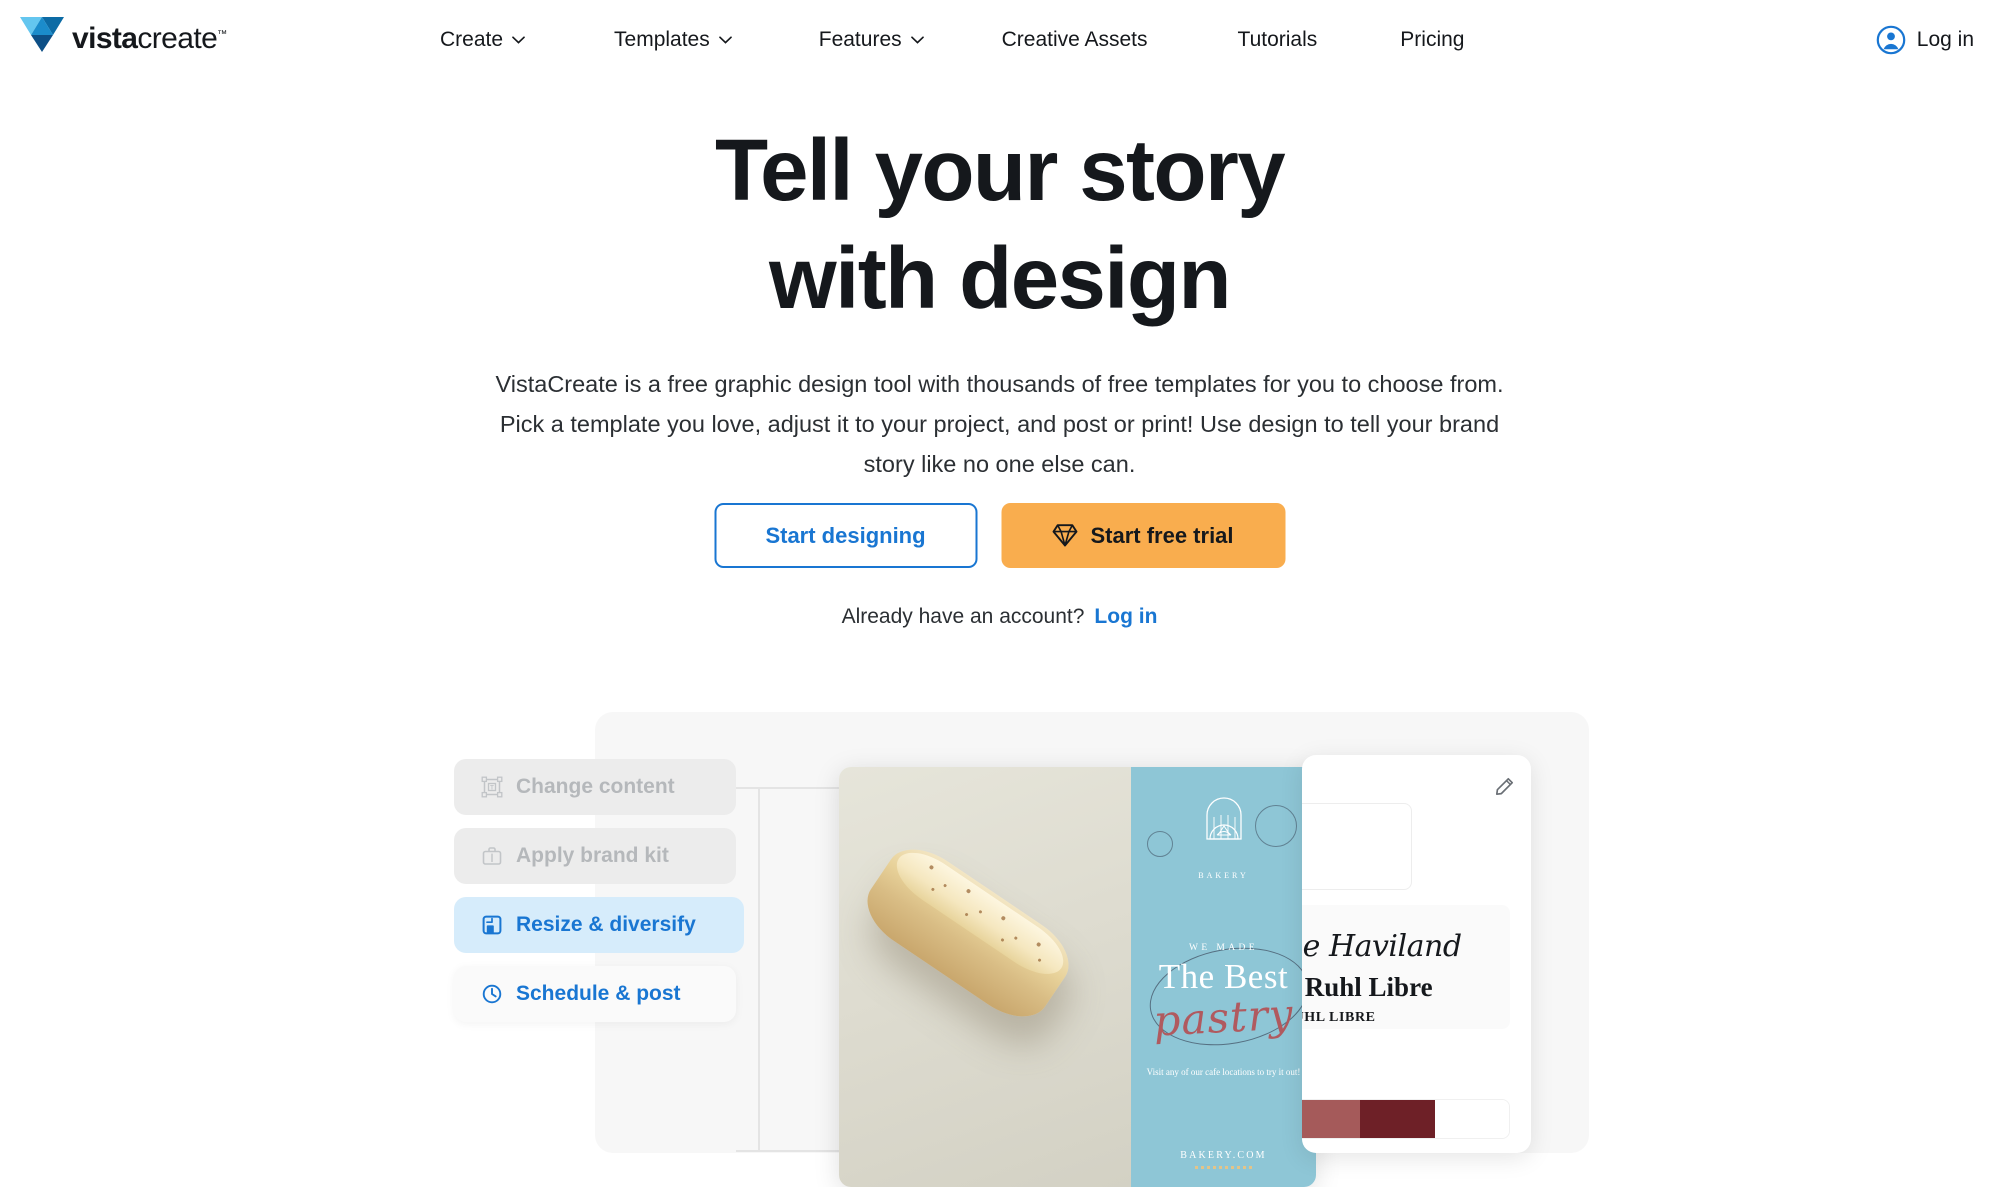 This screenshot has width=1999, height=1187. I want to click on nav-item-templates: Templates, so click(673, 40).